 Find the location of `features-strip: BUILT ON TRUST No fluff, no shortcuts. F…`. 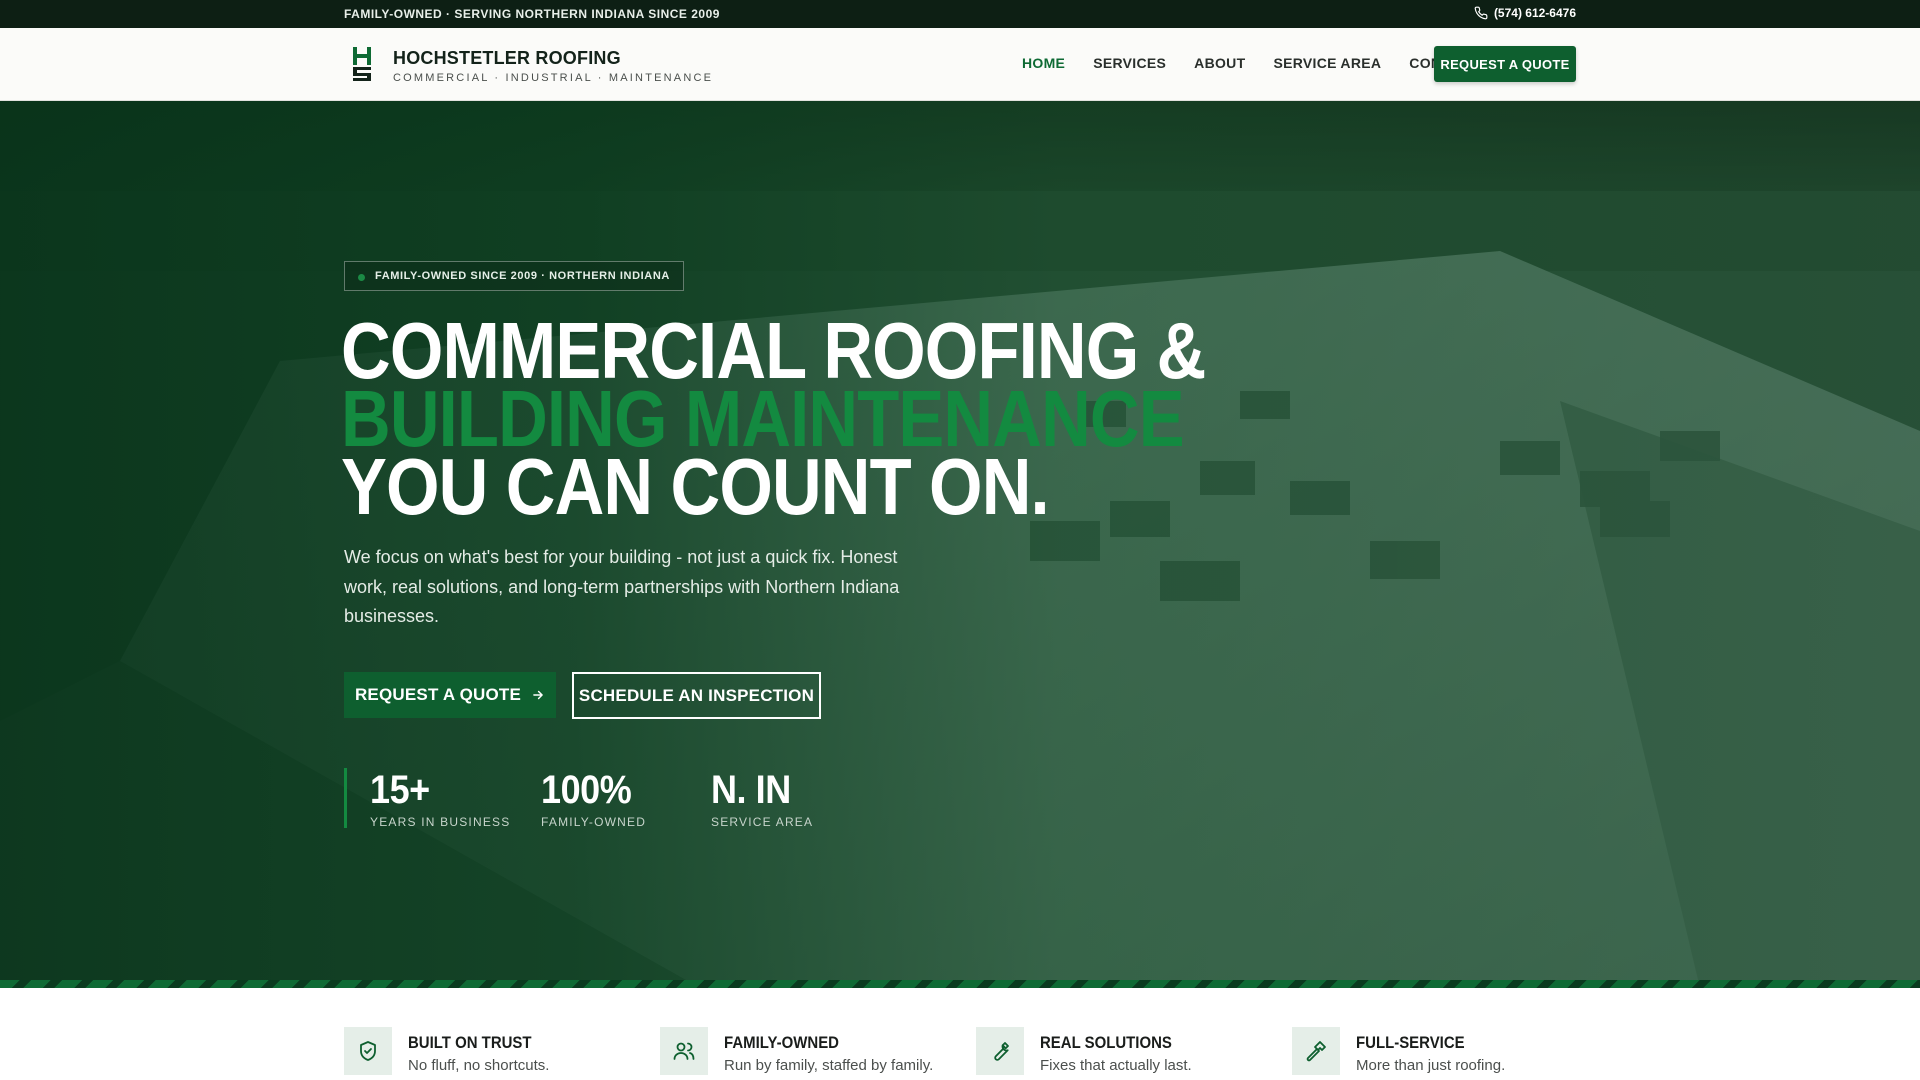

features-strip: BUILT ON TRUST No fluff, no shortcuts. F… is located at coordinates (960, 1034).